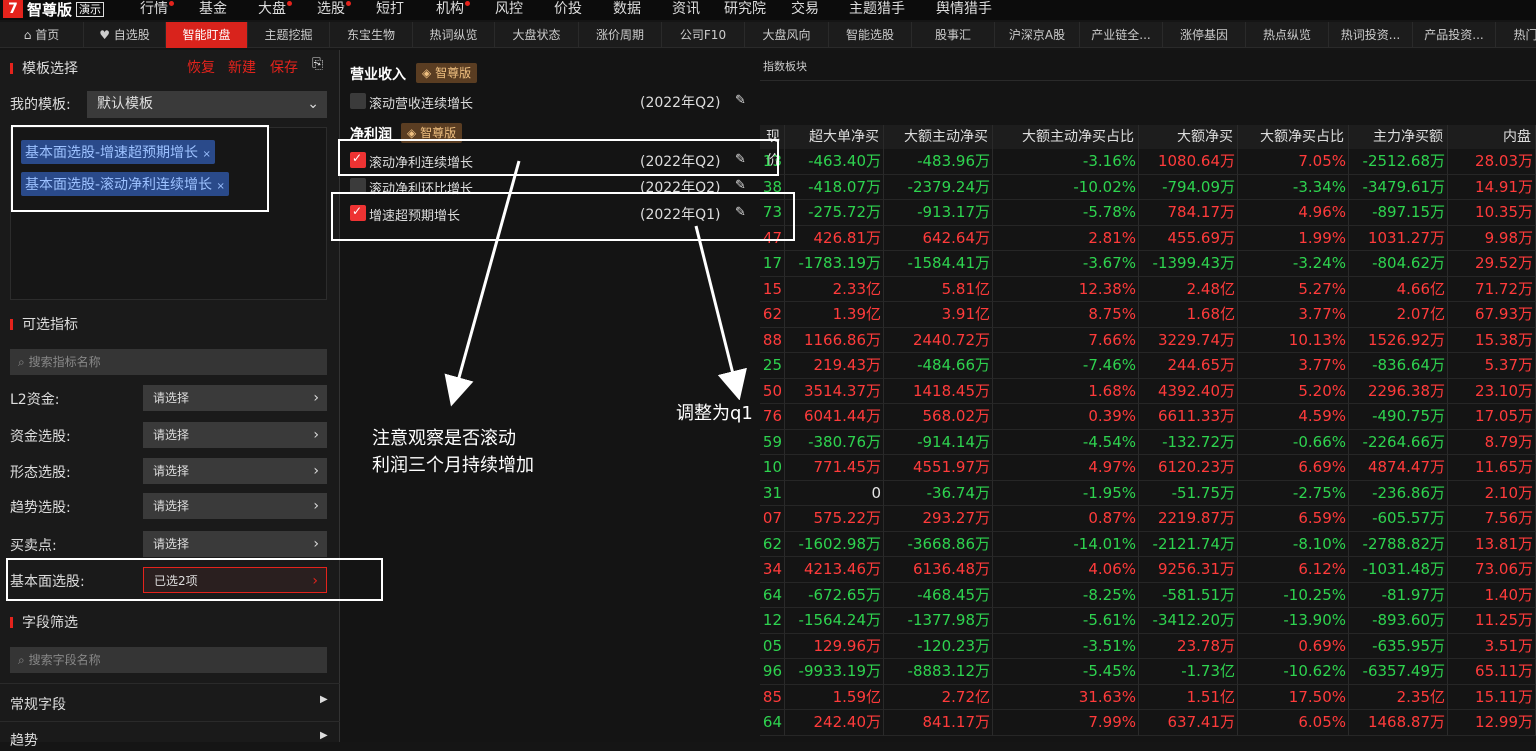 The width and height of the screenshot is (1536, 751). Describe the element at coordinates (482, 283) in the screenshot. I see `arrow-to-note1` at that location.